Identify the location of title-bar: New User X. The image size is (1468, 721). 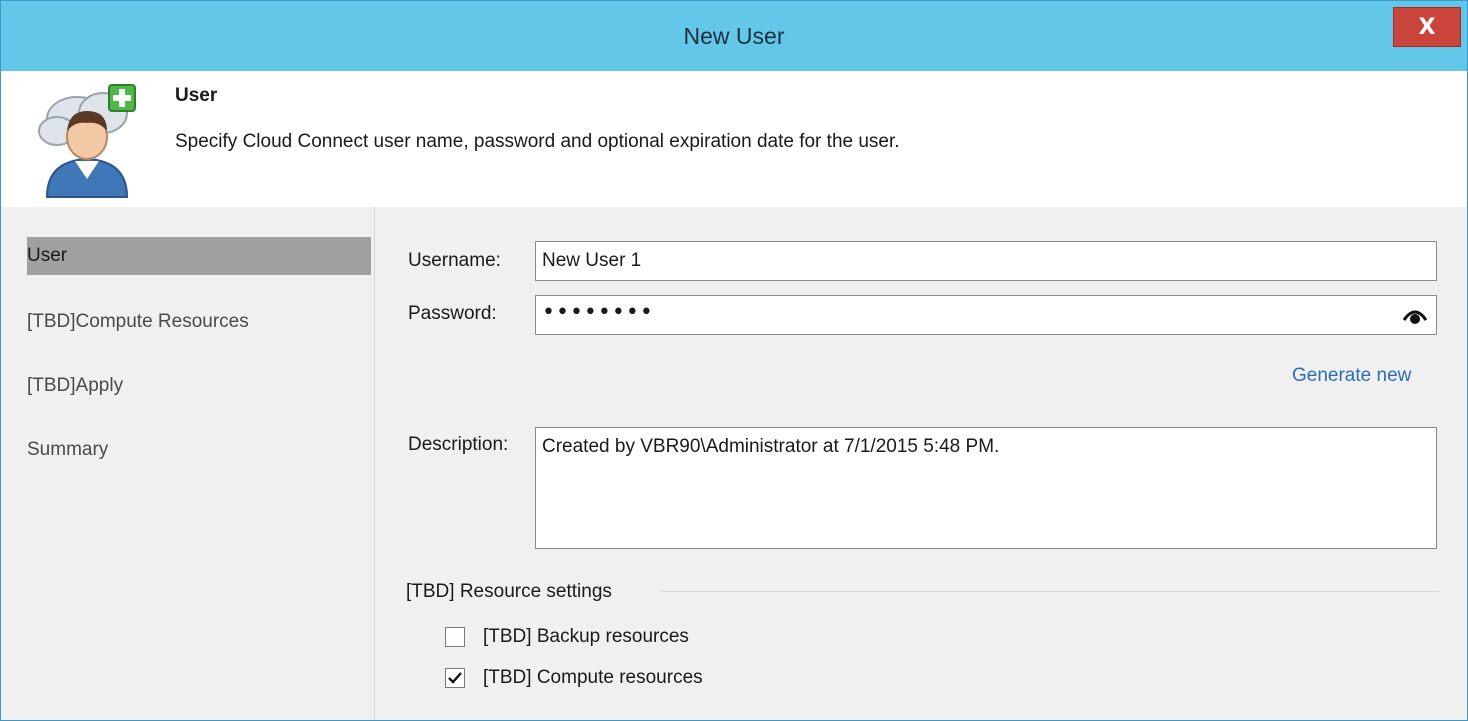
(734, 36).